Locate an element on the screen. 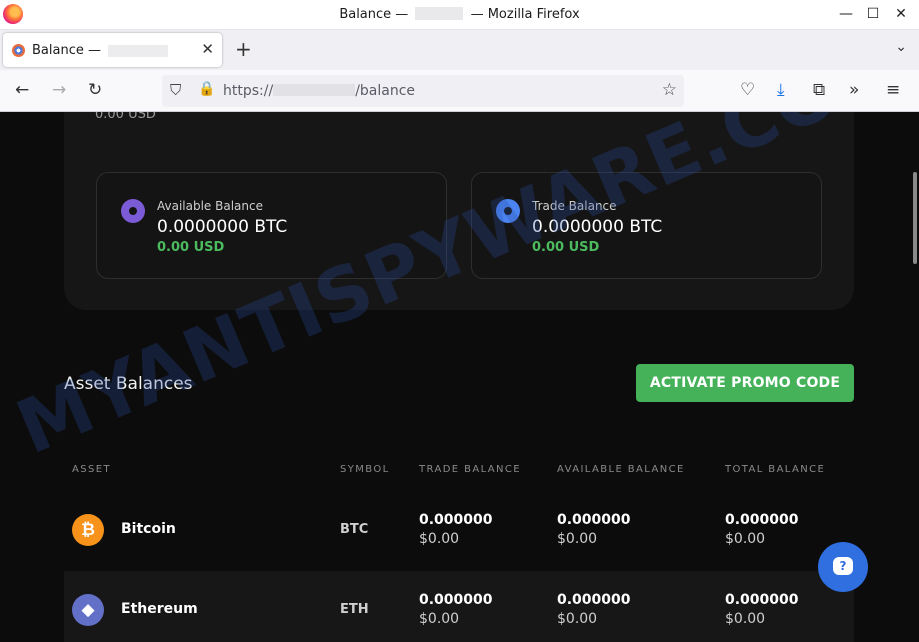 The width and height of the screenshot is (919, 642). lock-icon: 🔒 is located at coordinates (206, 89).